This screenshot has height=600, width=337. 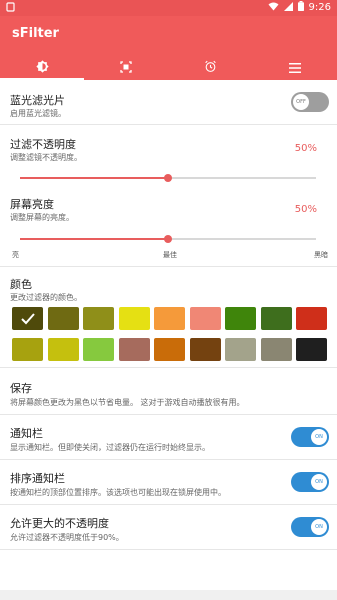 I want to click on brightness-label-optimal: 最佳, so click(x=170, y=255).